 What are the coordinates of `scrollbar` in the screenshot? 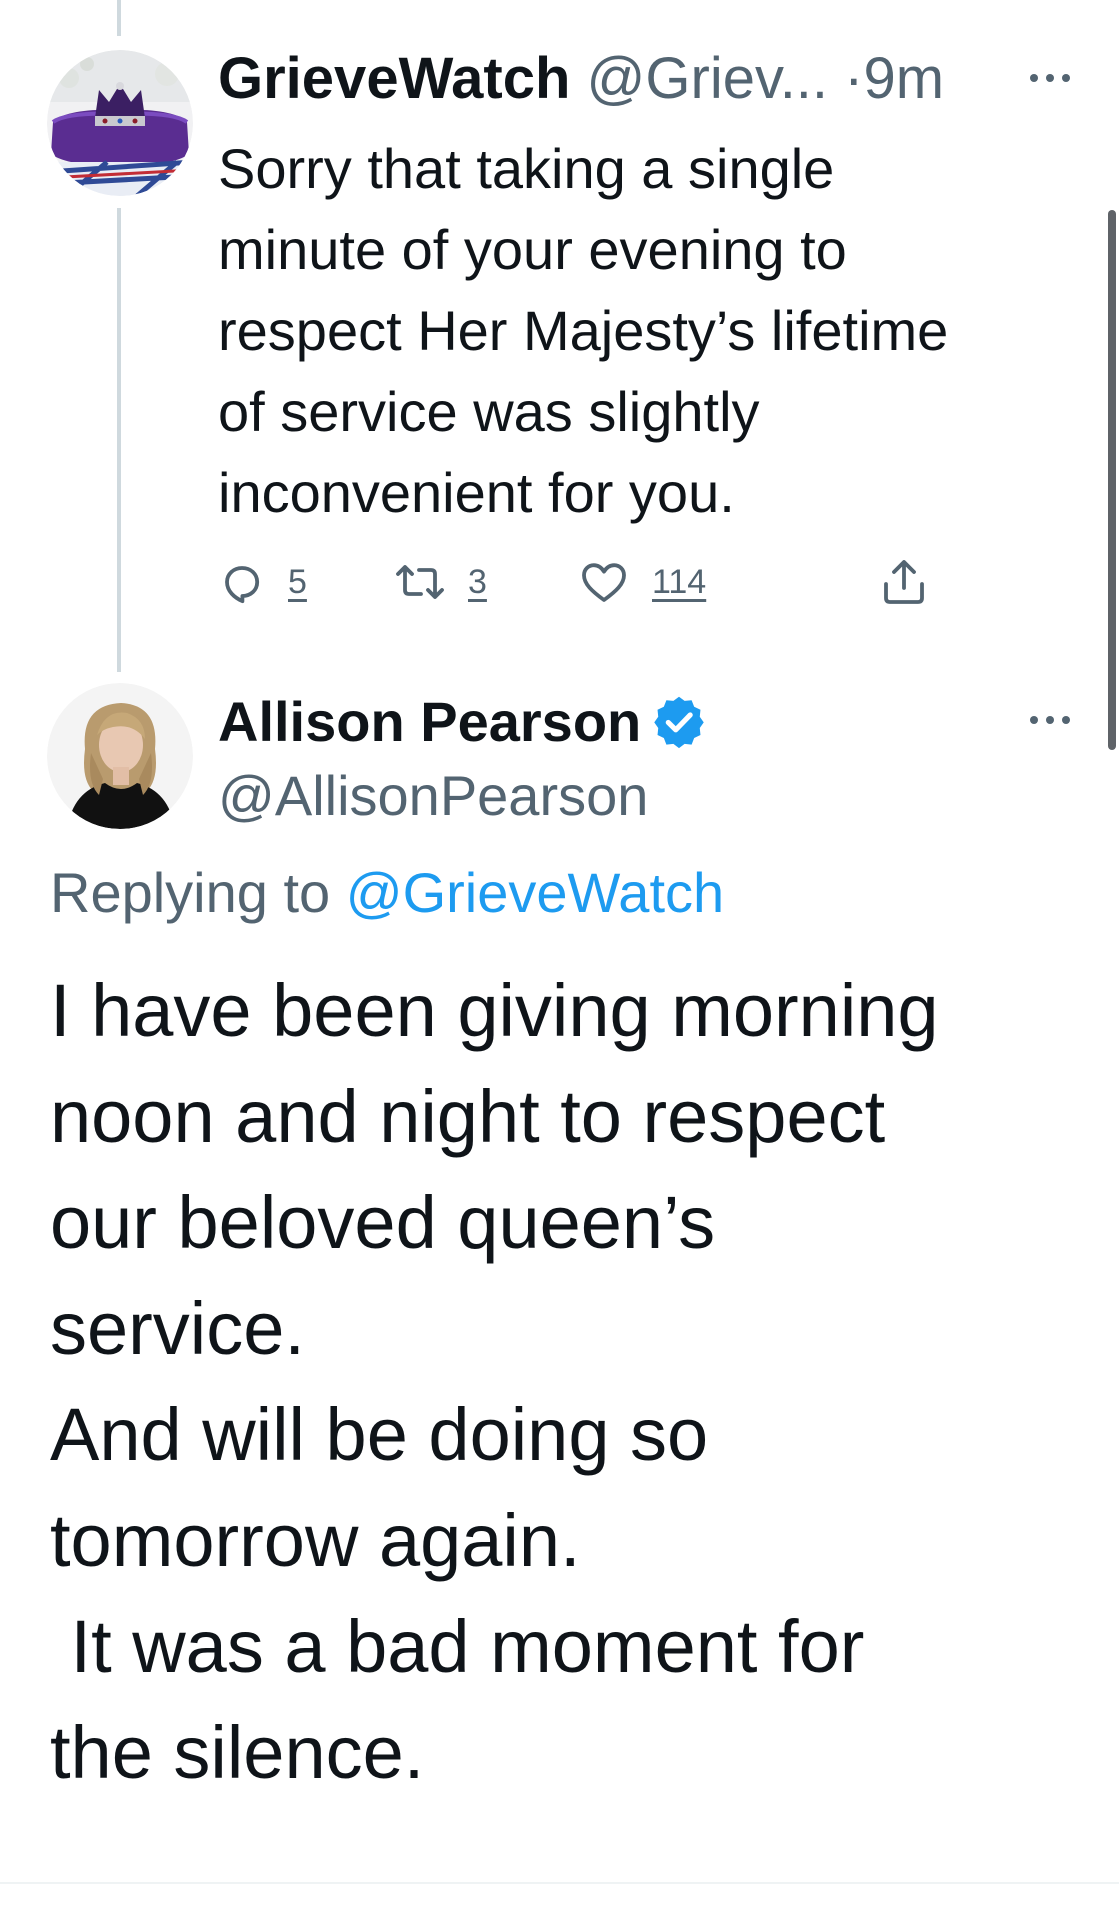 It's located at (1112, 480).